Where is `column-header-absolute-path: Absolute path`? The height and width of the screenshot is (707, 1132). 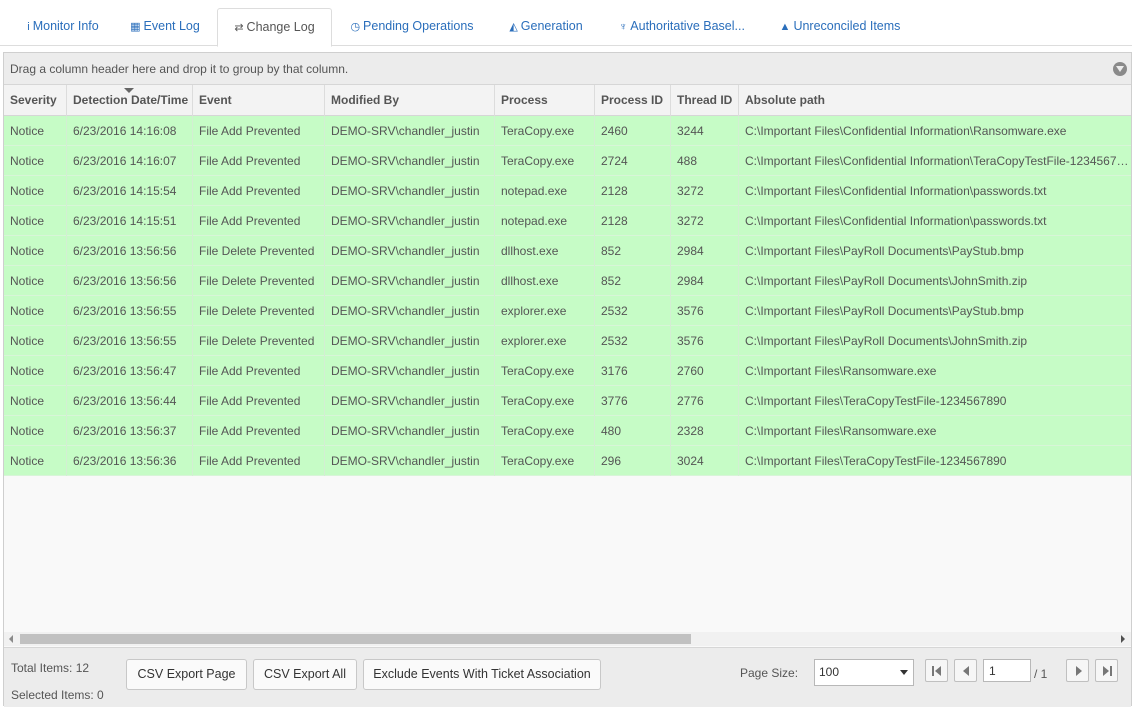 column-header-absolute-path: Absolute path is located at coordinates (934, 100).